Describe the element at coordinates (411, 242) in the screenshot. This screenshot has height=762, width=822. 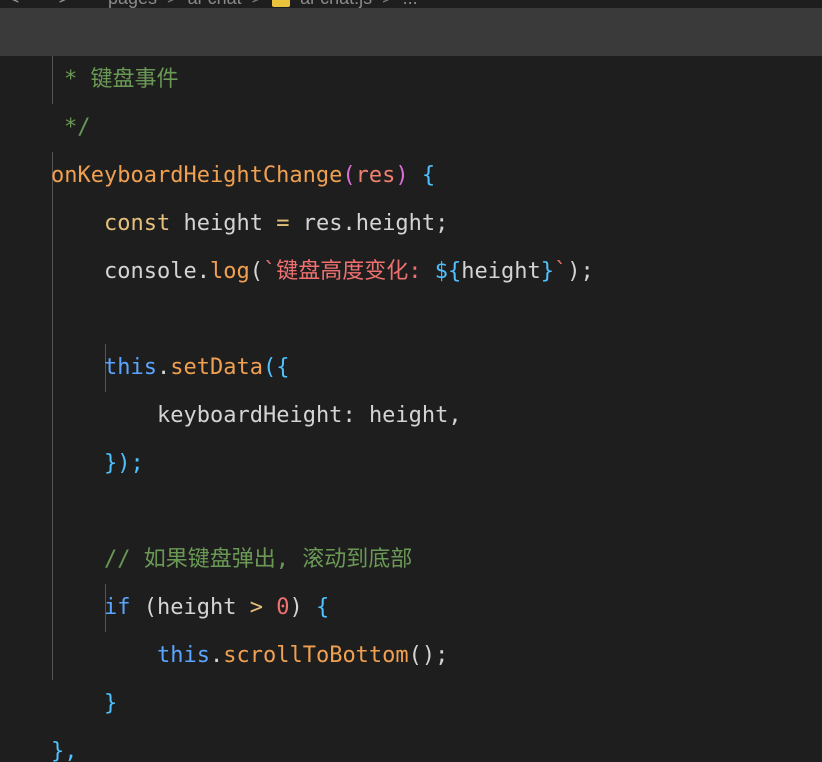
I see `code-line: console.log(`键盘高度变化: ${height}`);` at that location.